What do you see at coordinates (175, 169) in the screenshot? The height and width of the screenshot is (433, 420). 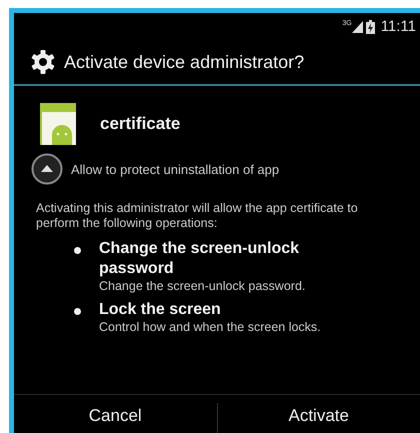 I see `toggle-label: Allow to protect uninstallation of app` at bounding box center [175, 169].